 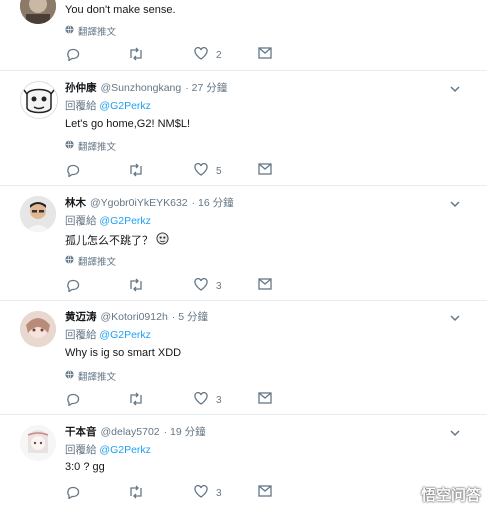 What do you see at coordinates (130, 432) in the screenshot?
I see `handle: @delay5702` at bounding box center [130, 432].